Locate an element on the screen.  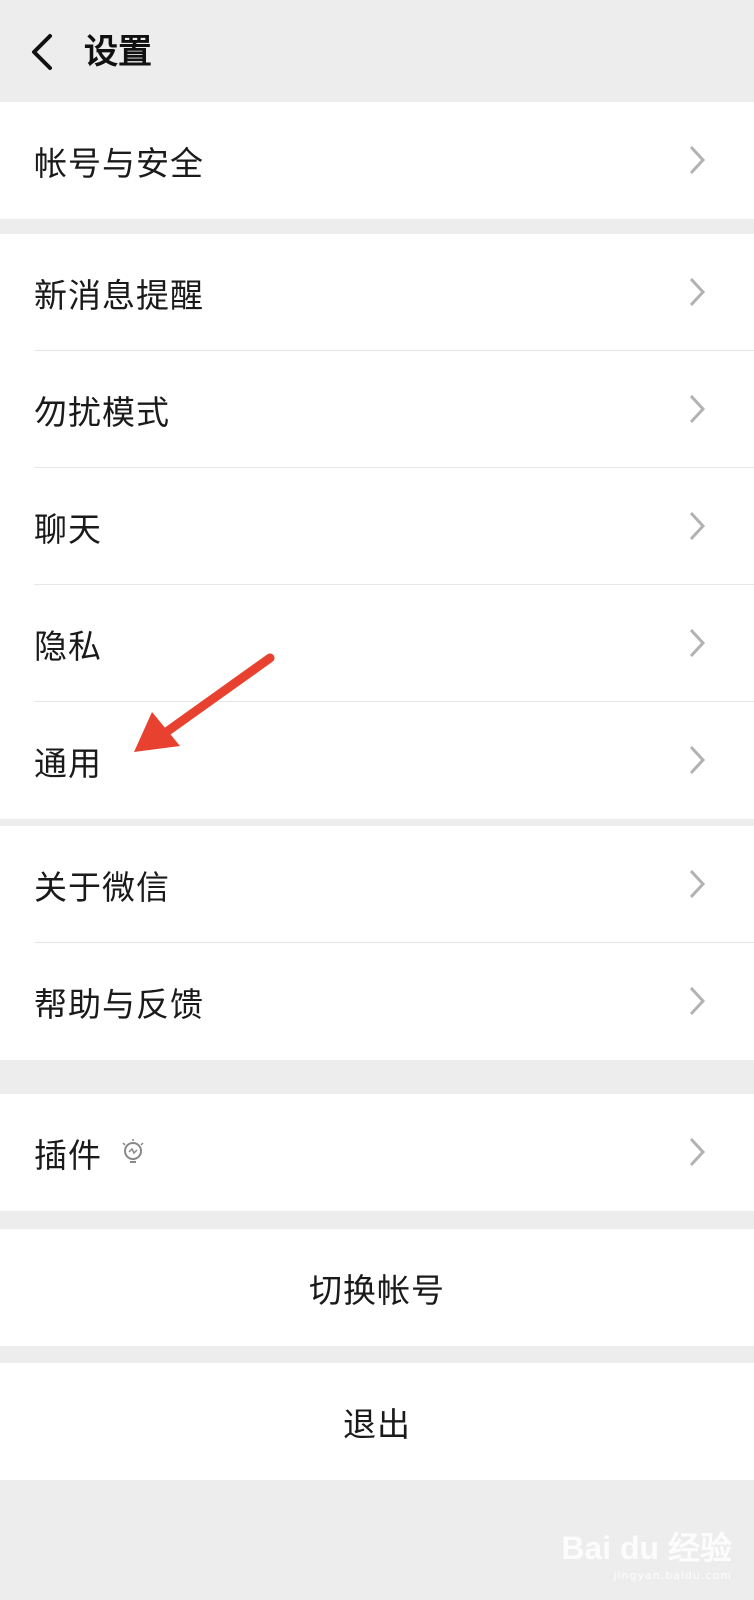
menu-item-chat: 聊天 is located at coordinates (377, 526).